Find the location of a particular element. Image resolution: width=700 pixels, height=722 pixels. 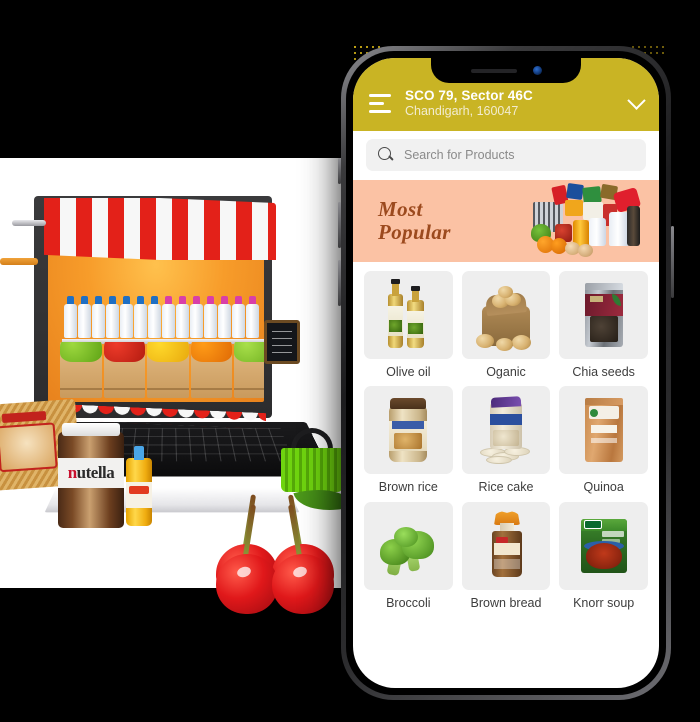

chalkboard-menu-sign is located at coordinates (282, 342).